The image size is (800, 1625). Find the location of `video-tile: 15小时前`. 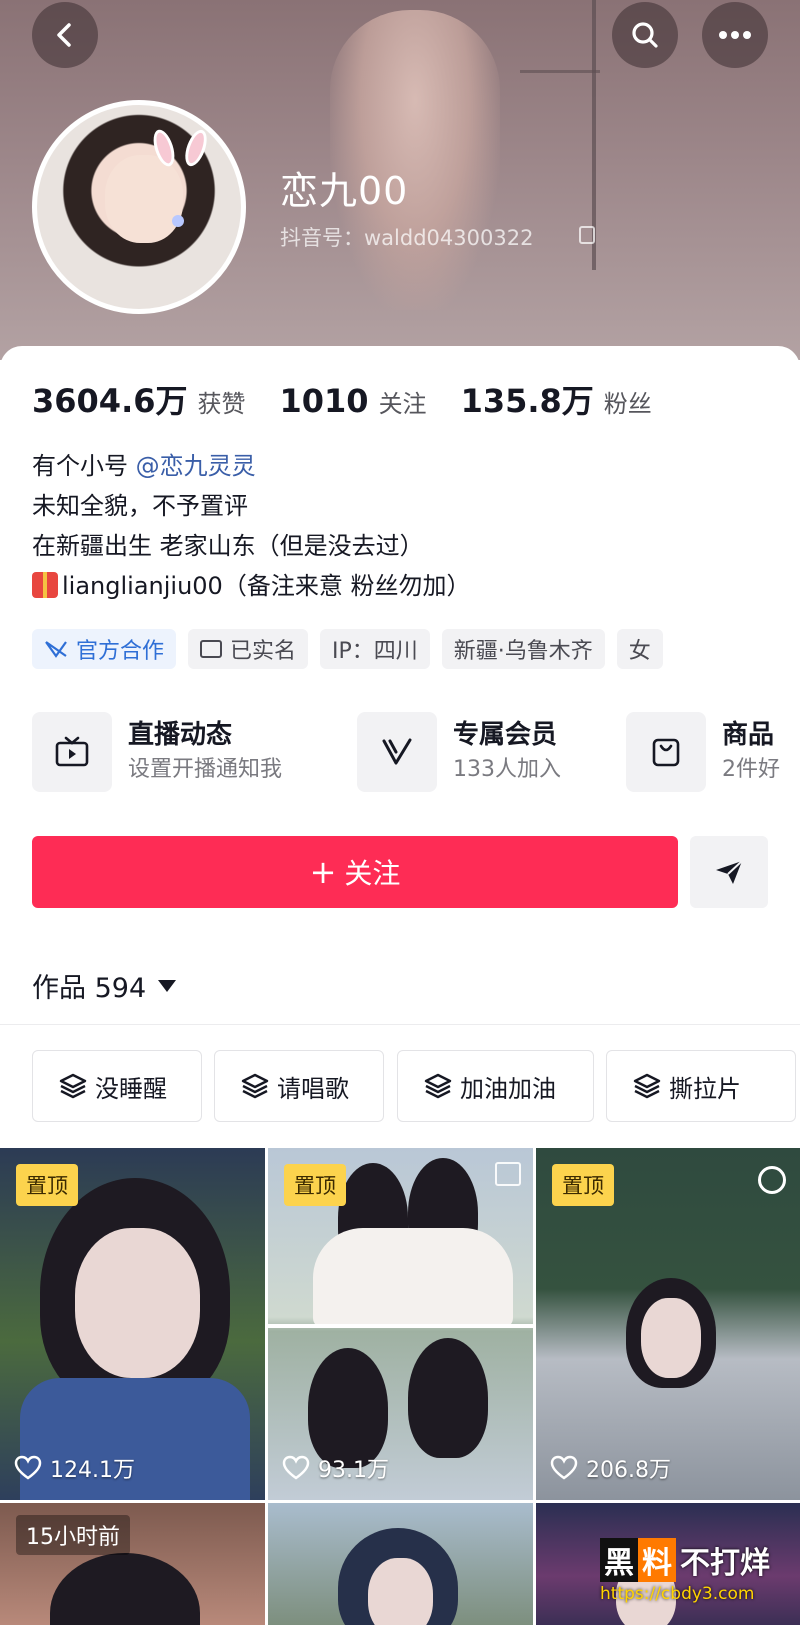

video-tile: 15小时前 is located at coordinates (132, 1564).